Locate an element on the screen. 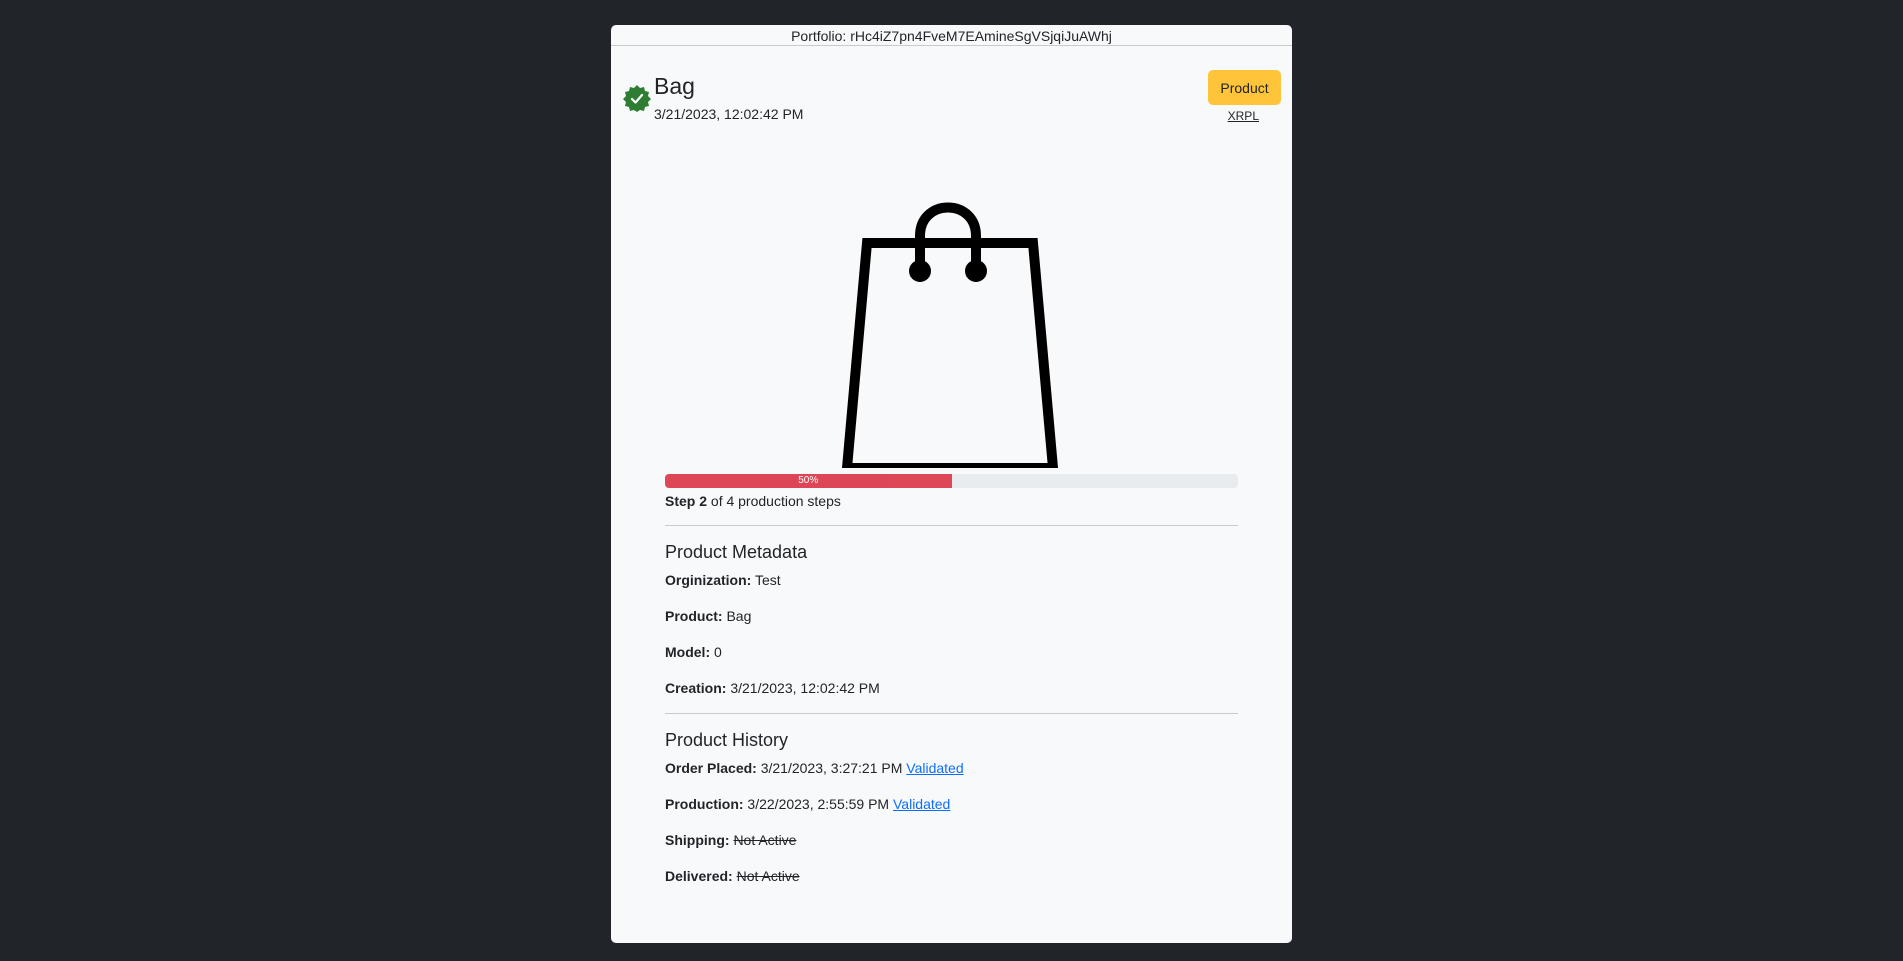 This screenshot has height=961, width=1903. field-value: Test is located at coordinates (766, 580).